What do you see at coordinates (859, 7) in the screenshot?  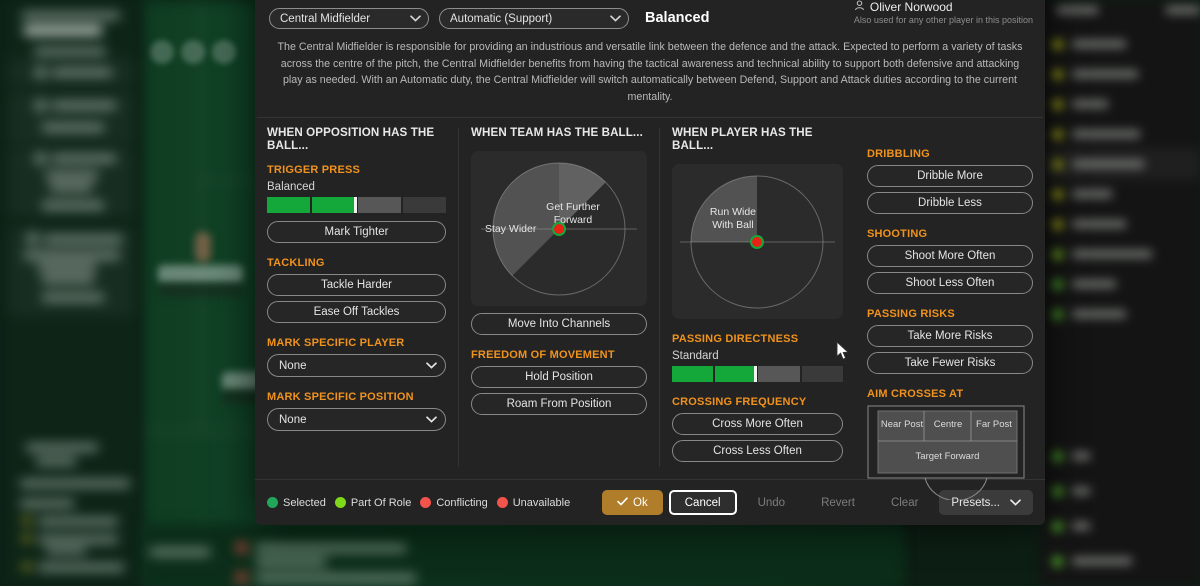 I see `person-icon` at bounding box center [859, 7].